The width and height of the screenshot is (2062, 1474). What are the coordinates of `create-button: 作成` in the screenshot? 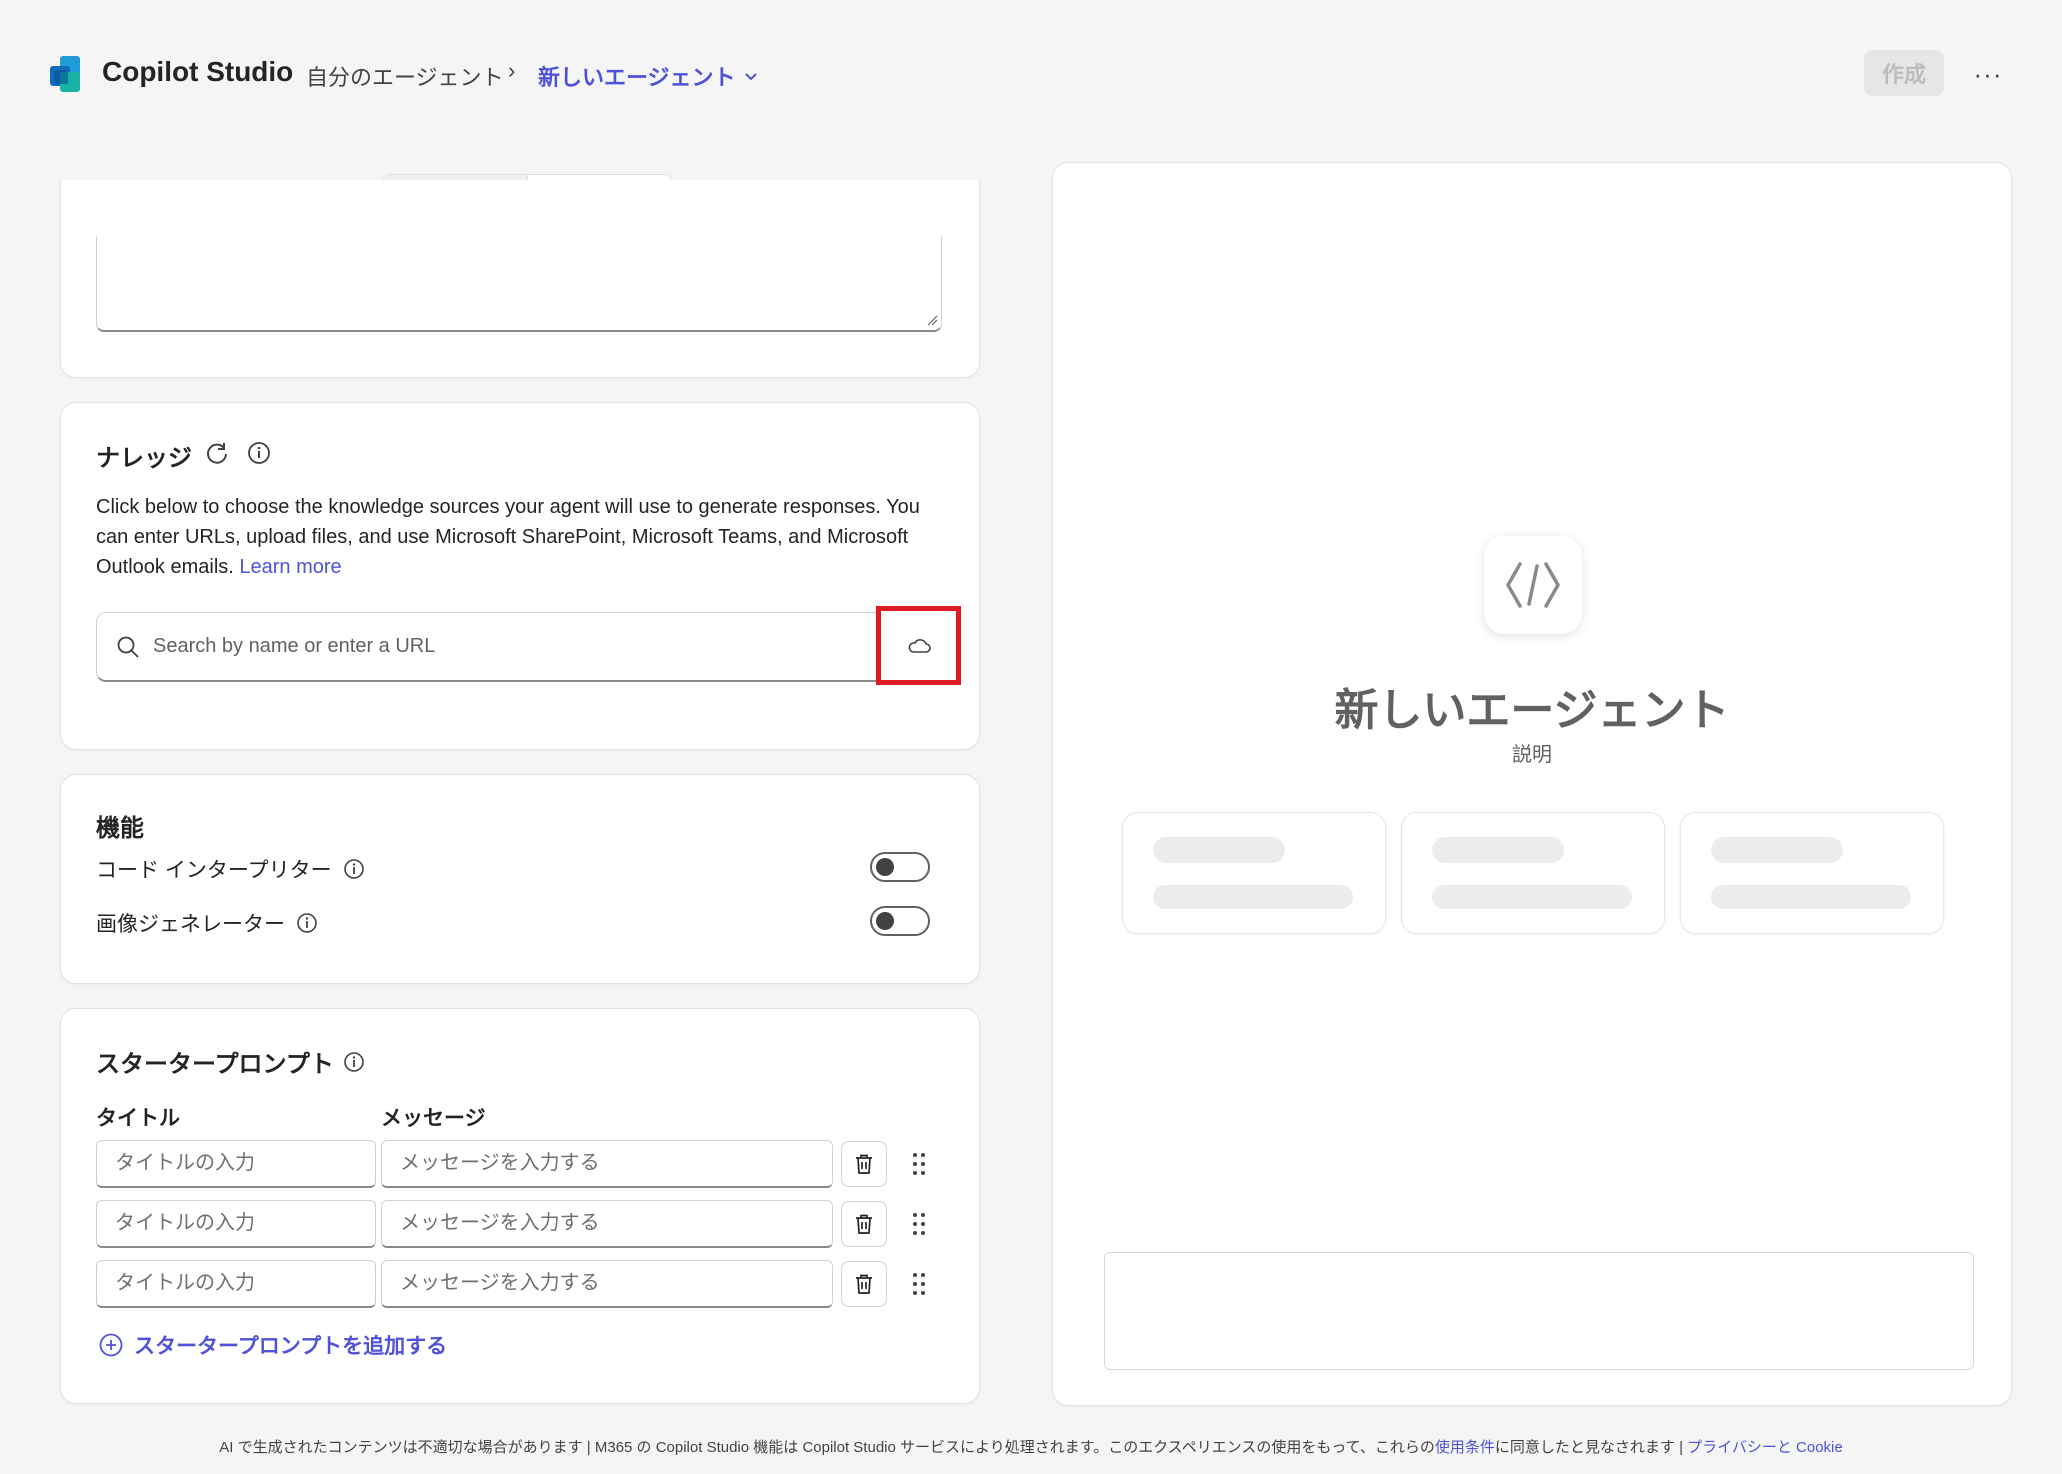 It's located at (1904, 73).